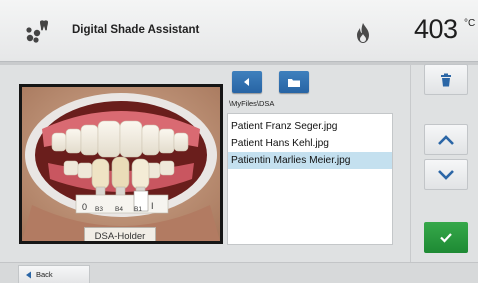 This screenshot has height=283, width=478. Describe the element at coordinates (138, 209) in the screenshot. I see `tab-label-b1: B1` at that location.